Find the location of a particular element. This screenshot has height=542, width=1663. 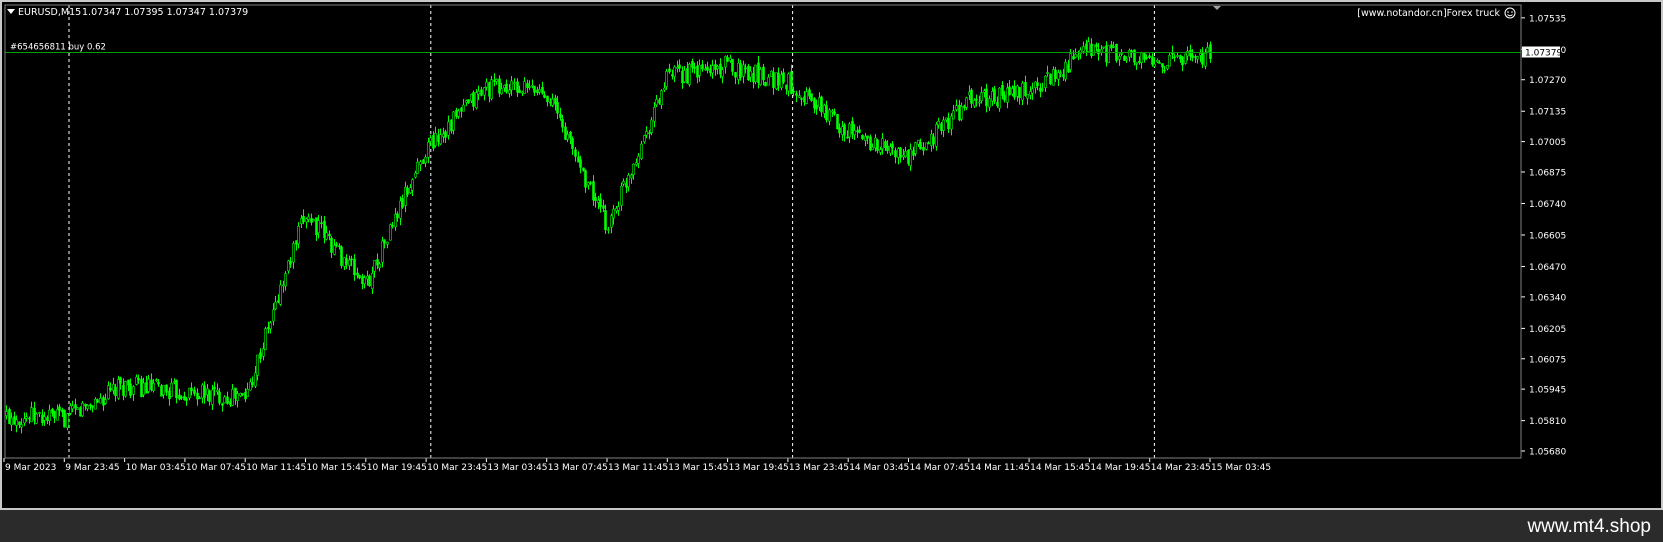

x-tick-label: 10 Mar 03:45 is located at coordinates (156, 468).